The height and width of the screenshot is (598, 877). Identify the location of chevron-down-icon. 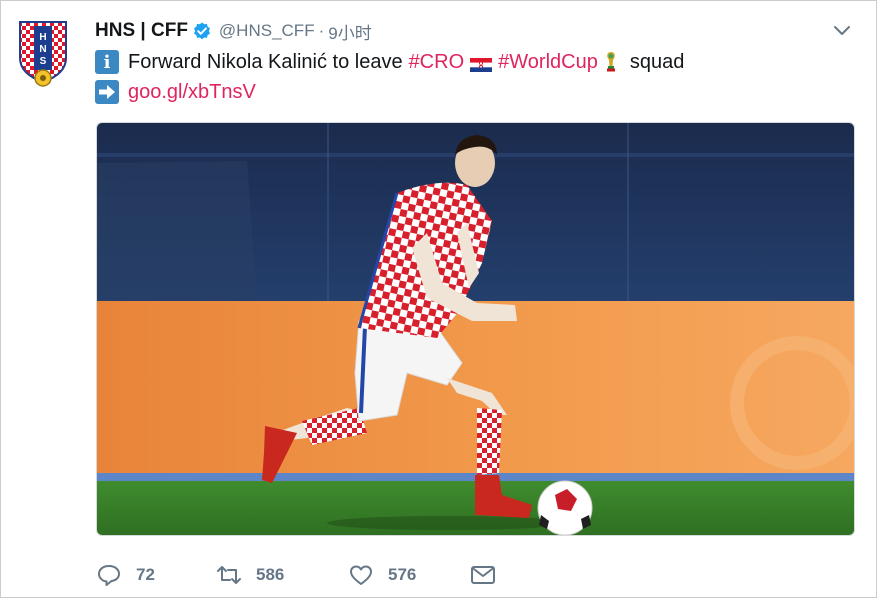
(842, 30).